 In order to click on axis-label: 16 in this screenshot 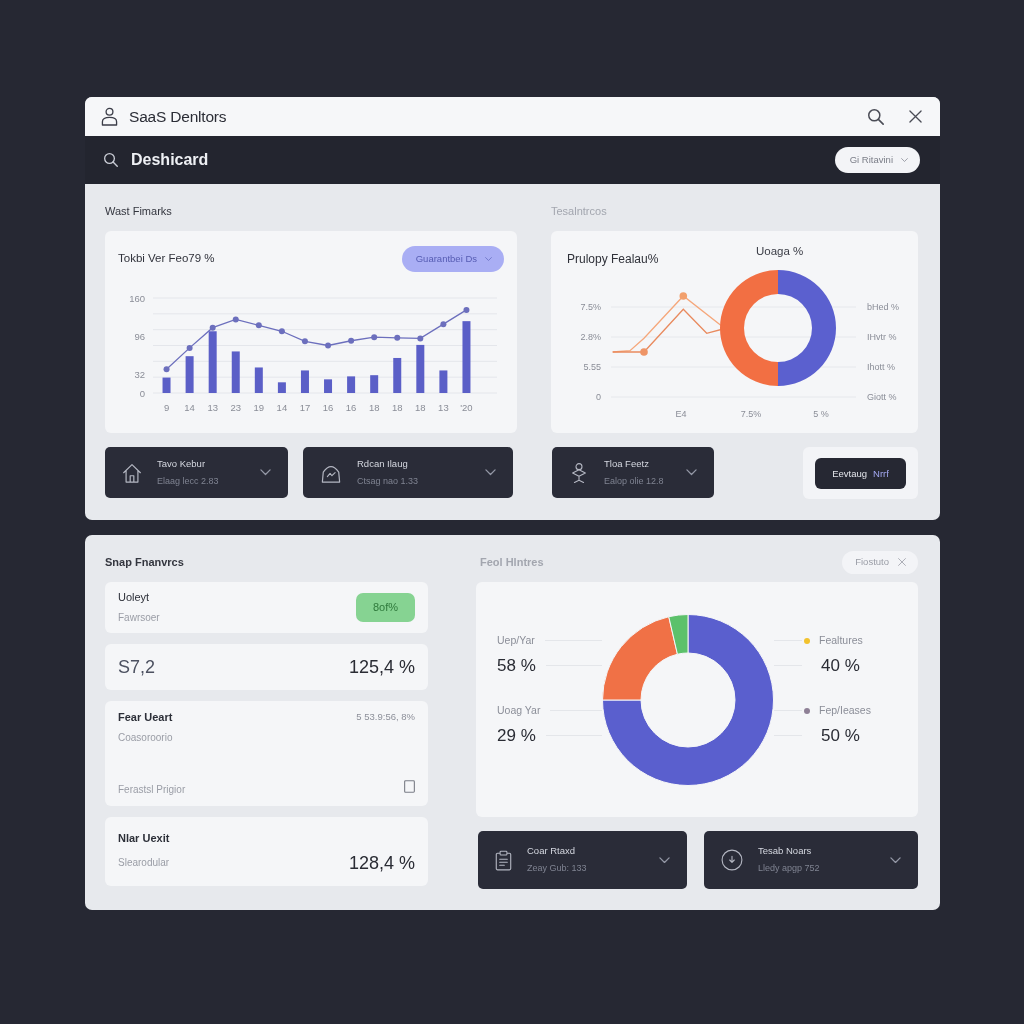, I will do `click(328, 407)`.